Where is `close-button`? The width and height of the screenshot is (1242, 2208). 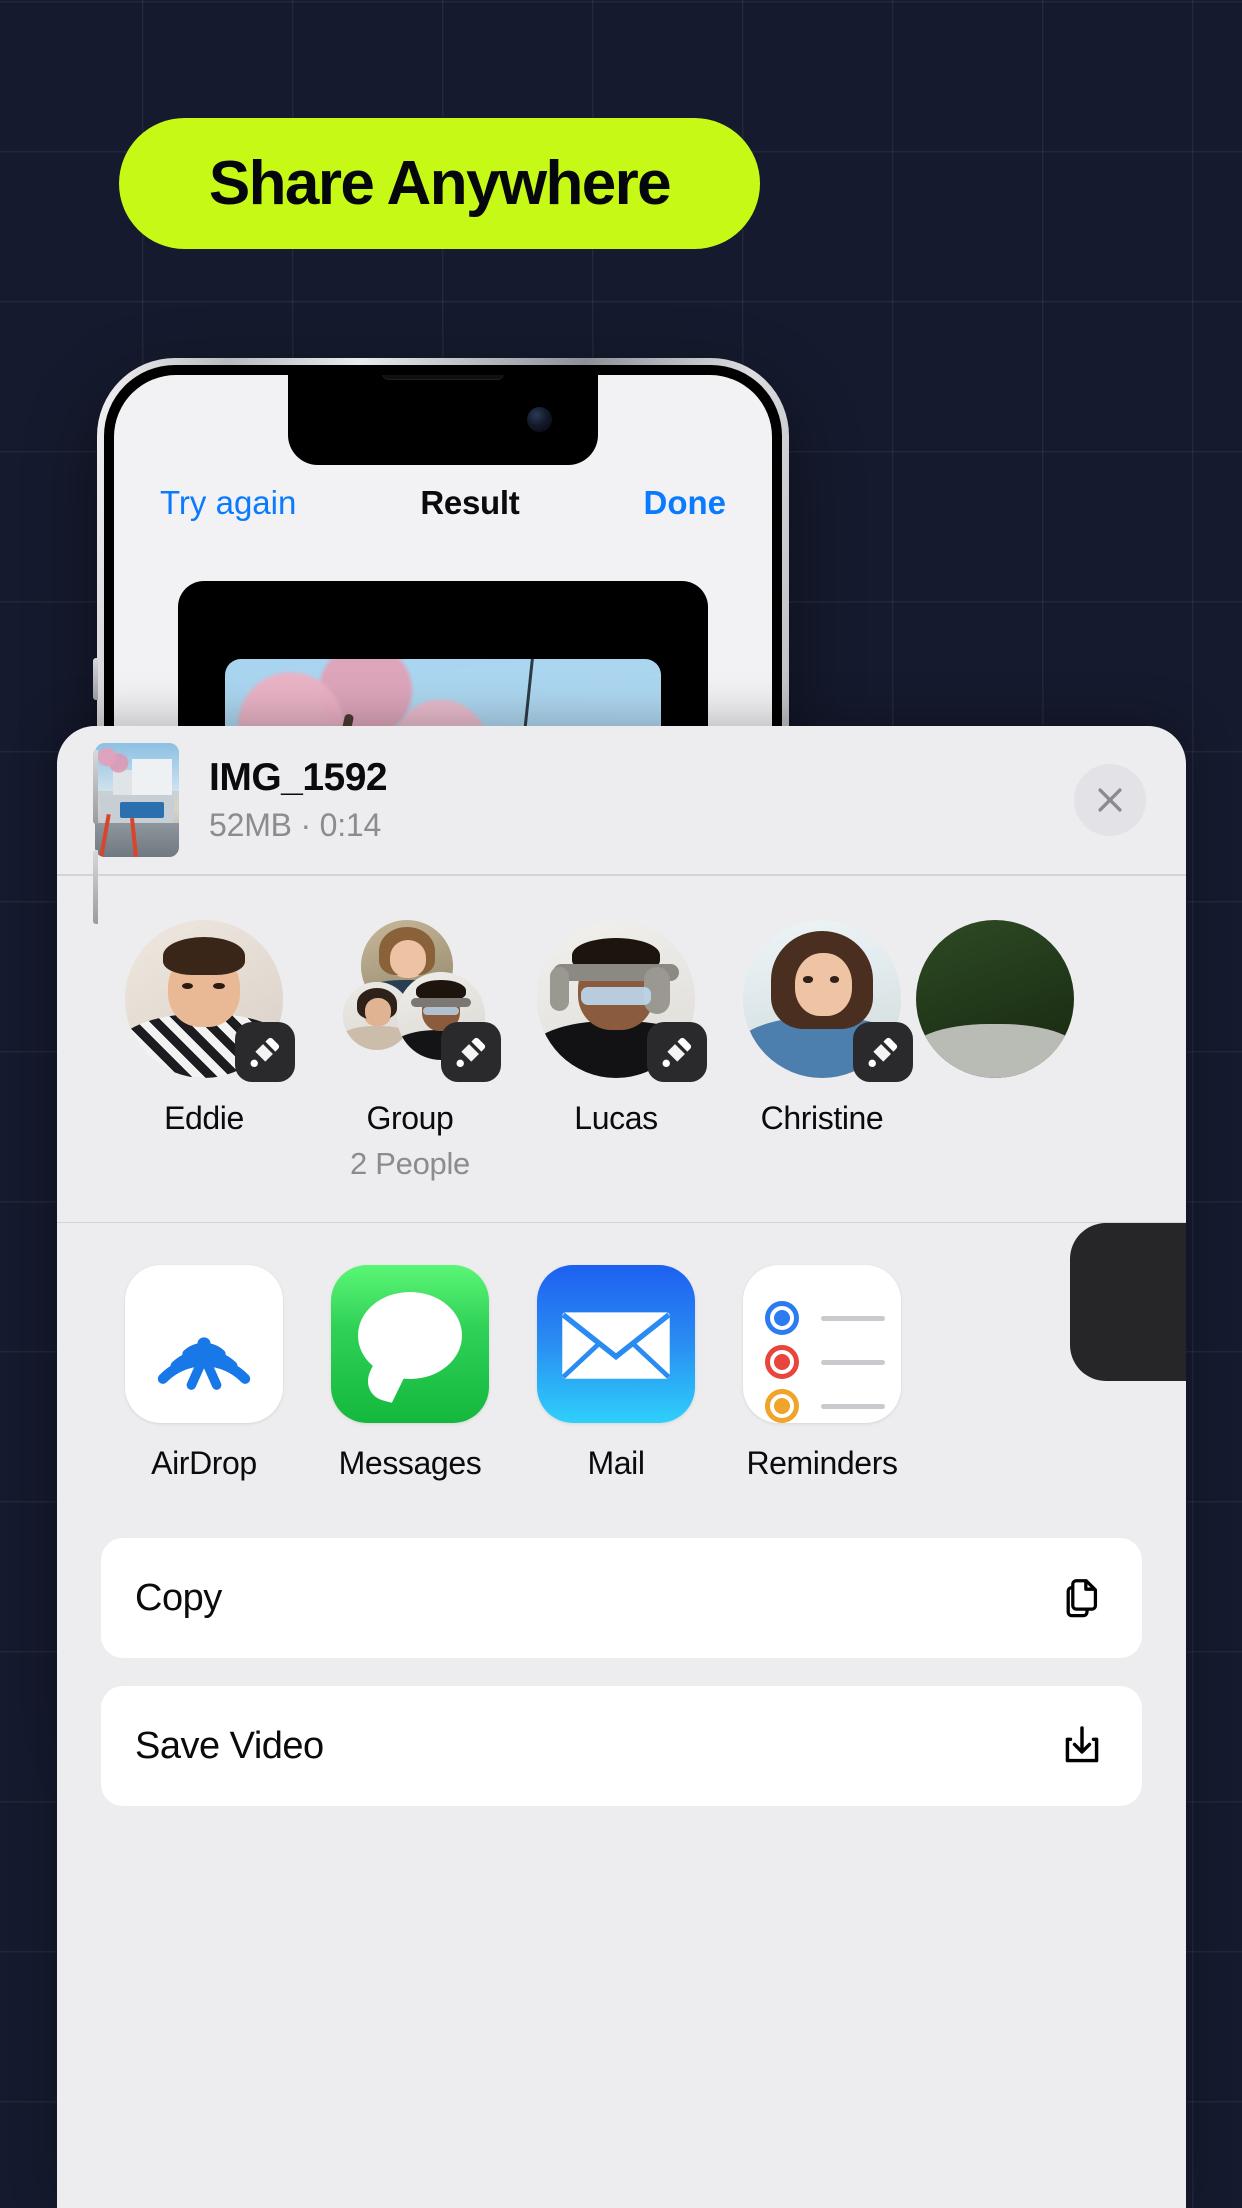
close-button is located at coordinates (1110, 800).